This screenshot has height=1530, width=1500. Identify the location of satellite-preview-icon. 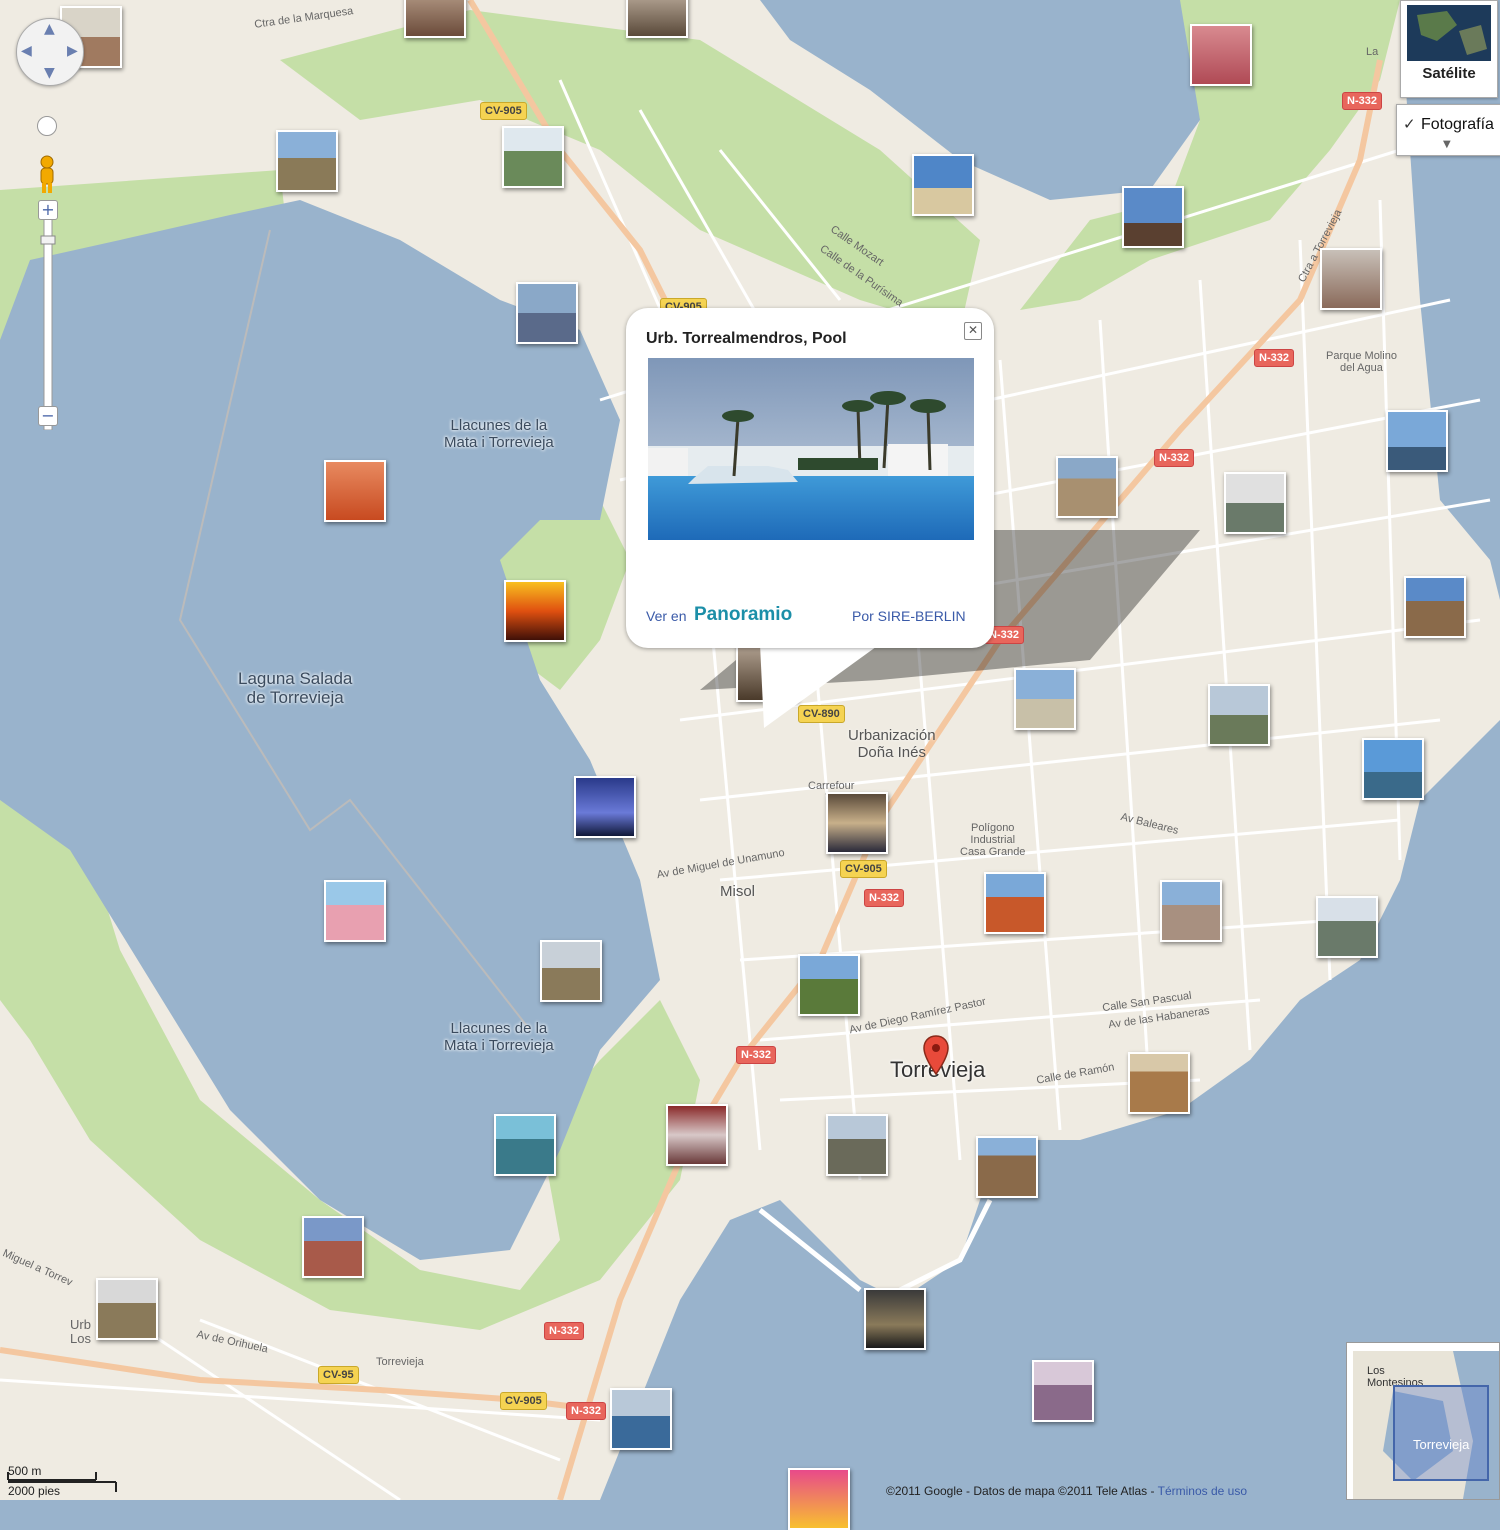
(1449, 33).